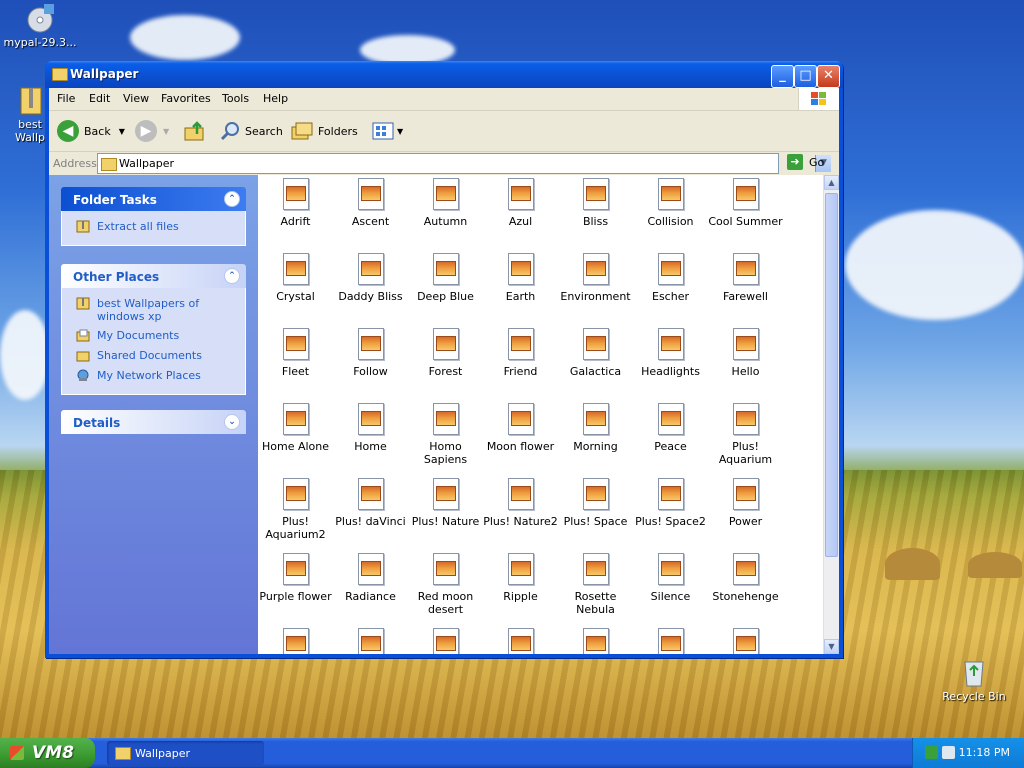 This screenshot has width=1024, height=768. Describe the element at coordinates (520, 428) in the screenshot. I see `file-item: Moon flower` at that location.